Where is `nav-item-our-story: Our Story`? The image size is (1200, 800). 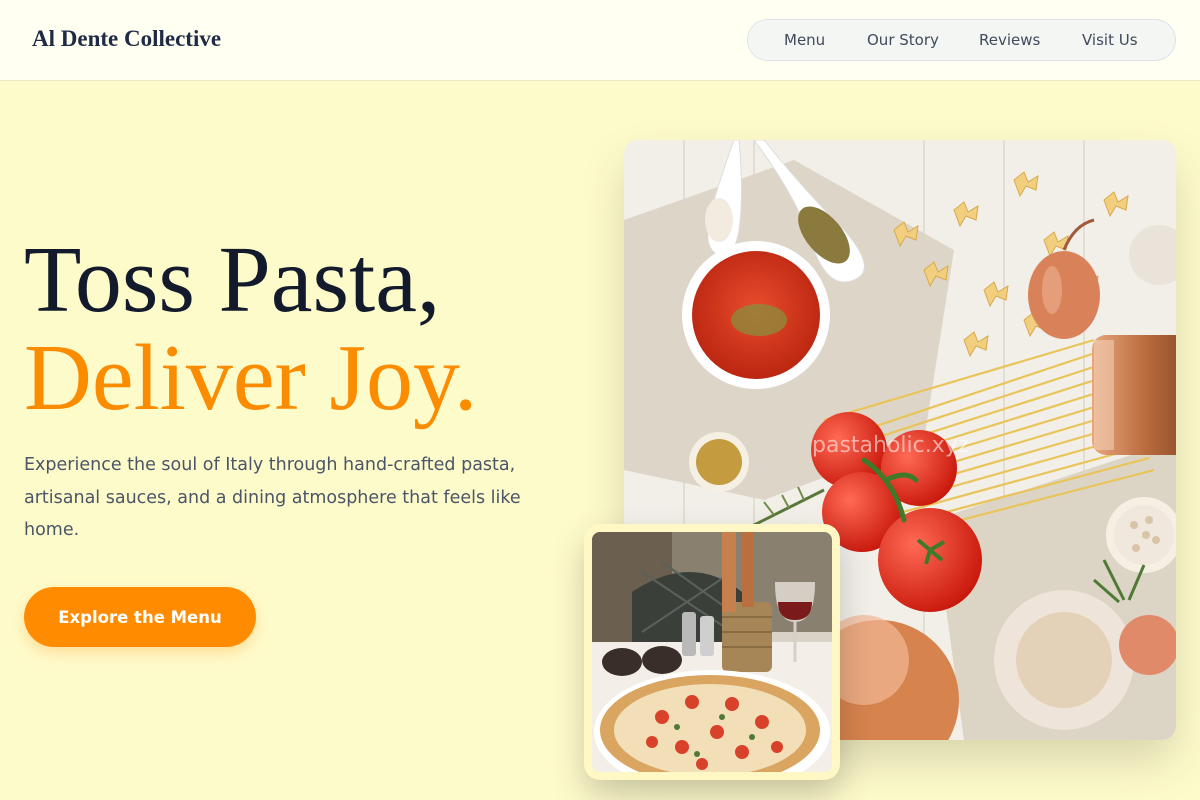 nav-item-our-story: Our Story is located at coordinates (903, 40).